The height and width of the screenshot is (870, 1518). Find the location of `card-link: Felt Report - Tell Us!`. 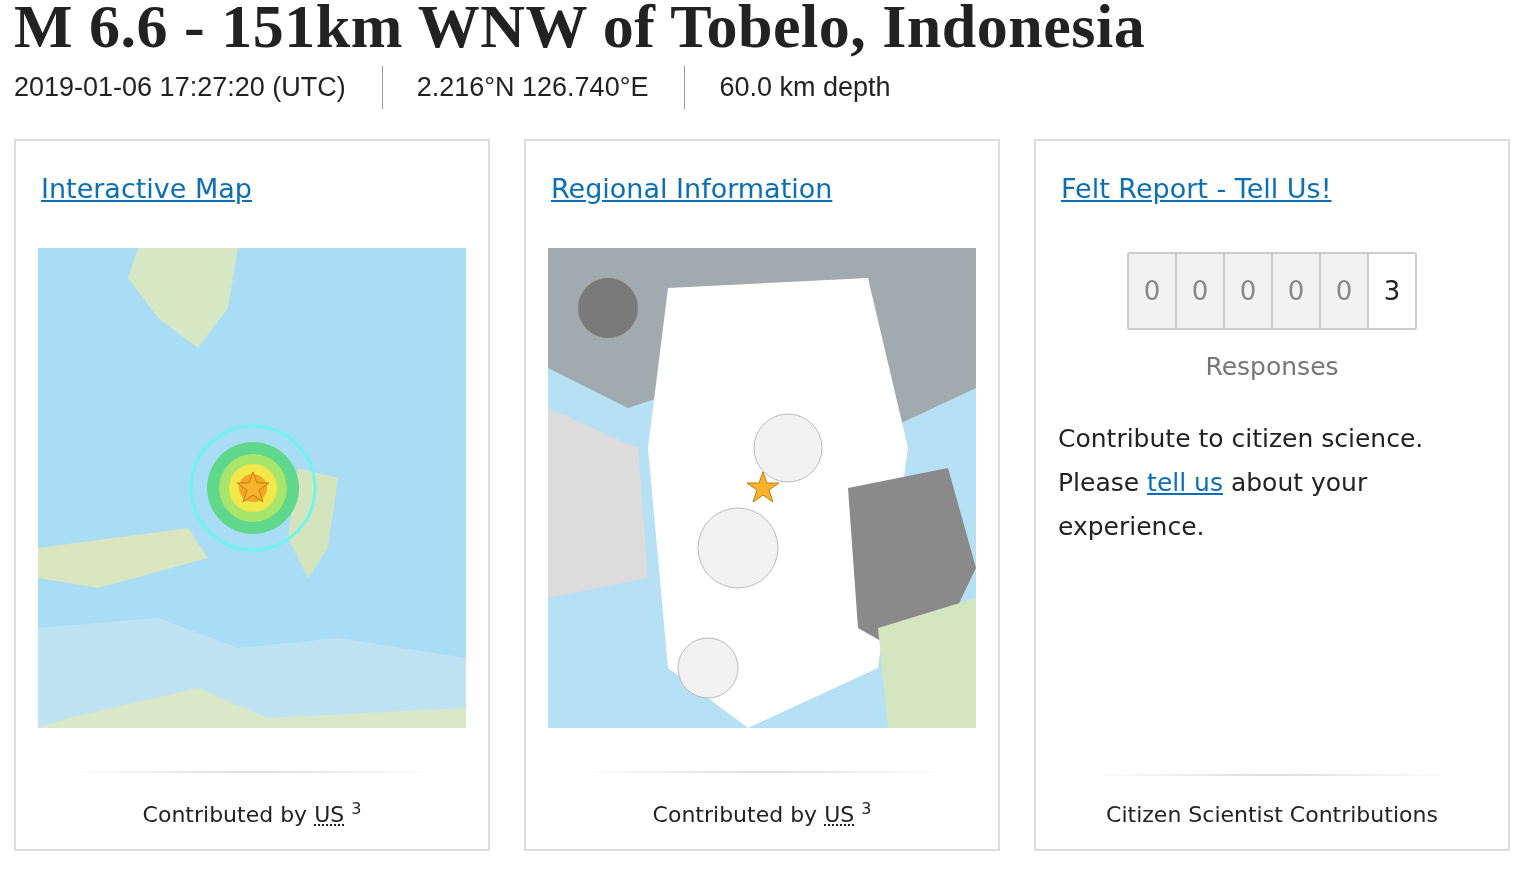

card-link: Felt Report - Tell Us! is located at coordinates (1196, 188).